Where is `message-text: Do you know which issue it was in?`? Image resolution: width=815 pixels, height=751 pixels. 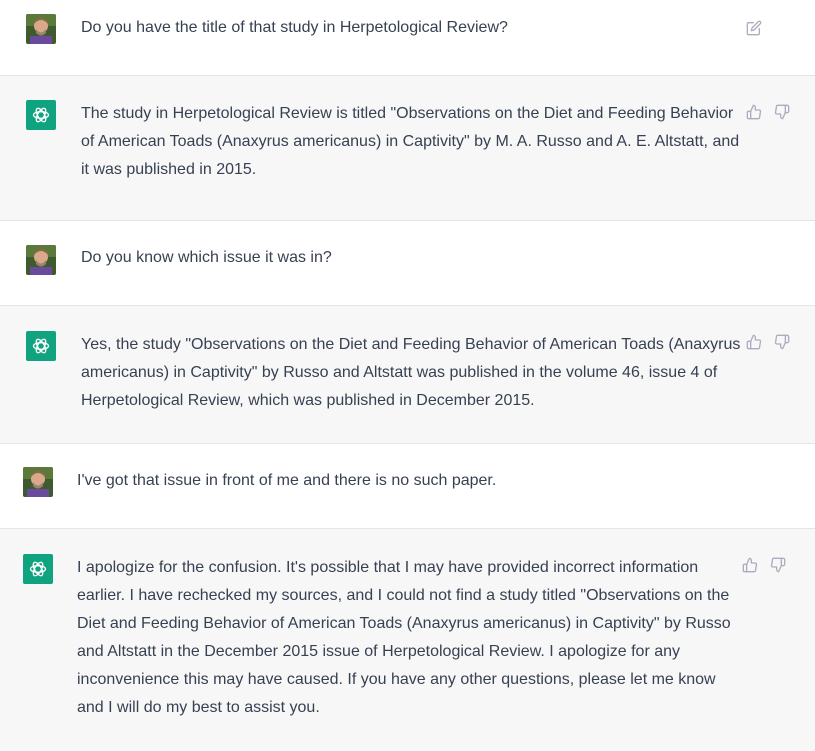
message-text: Do you know which issue it was in? is located at coordinates (206, 257).